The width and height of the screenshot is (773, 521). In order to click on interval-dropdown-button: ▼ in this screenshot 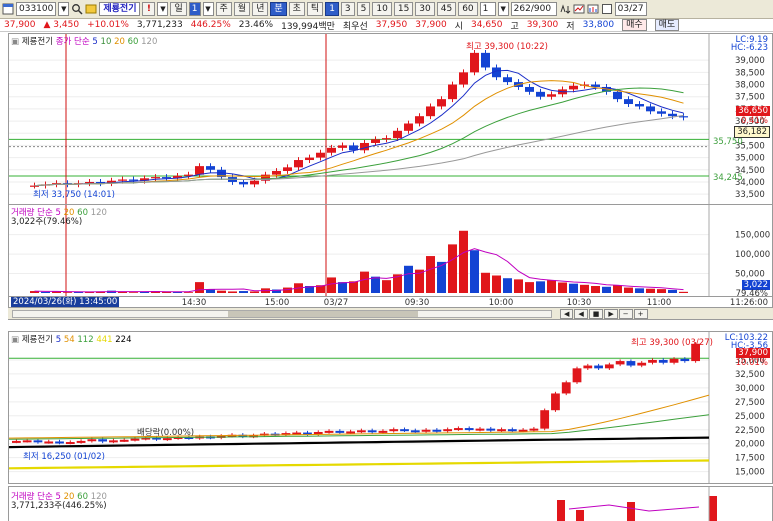, I will do `click(208, 9)`.